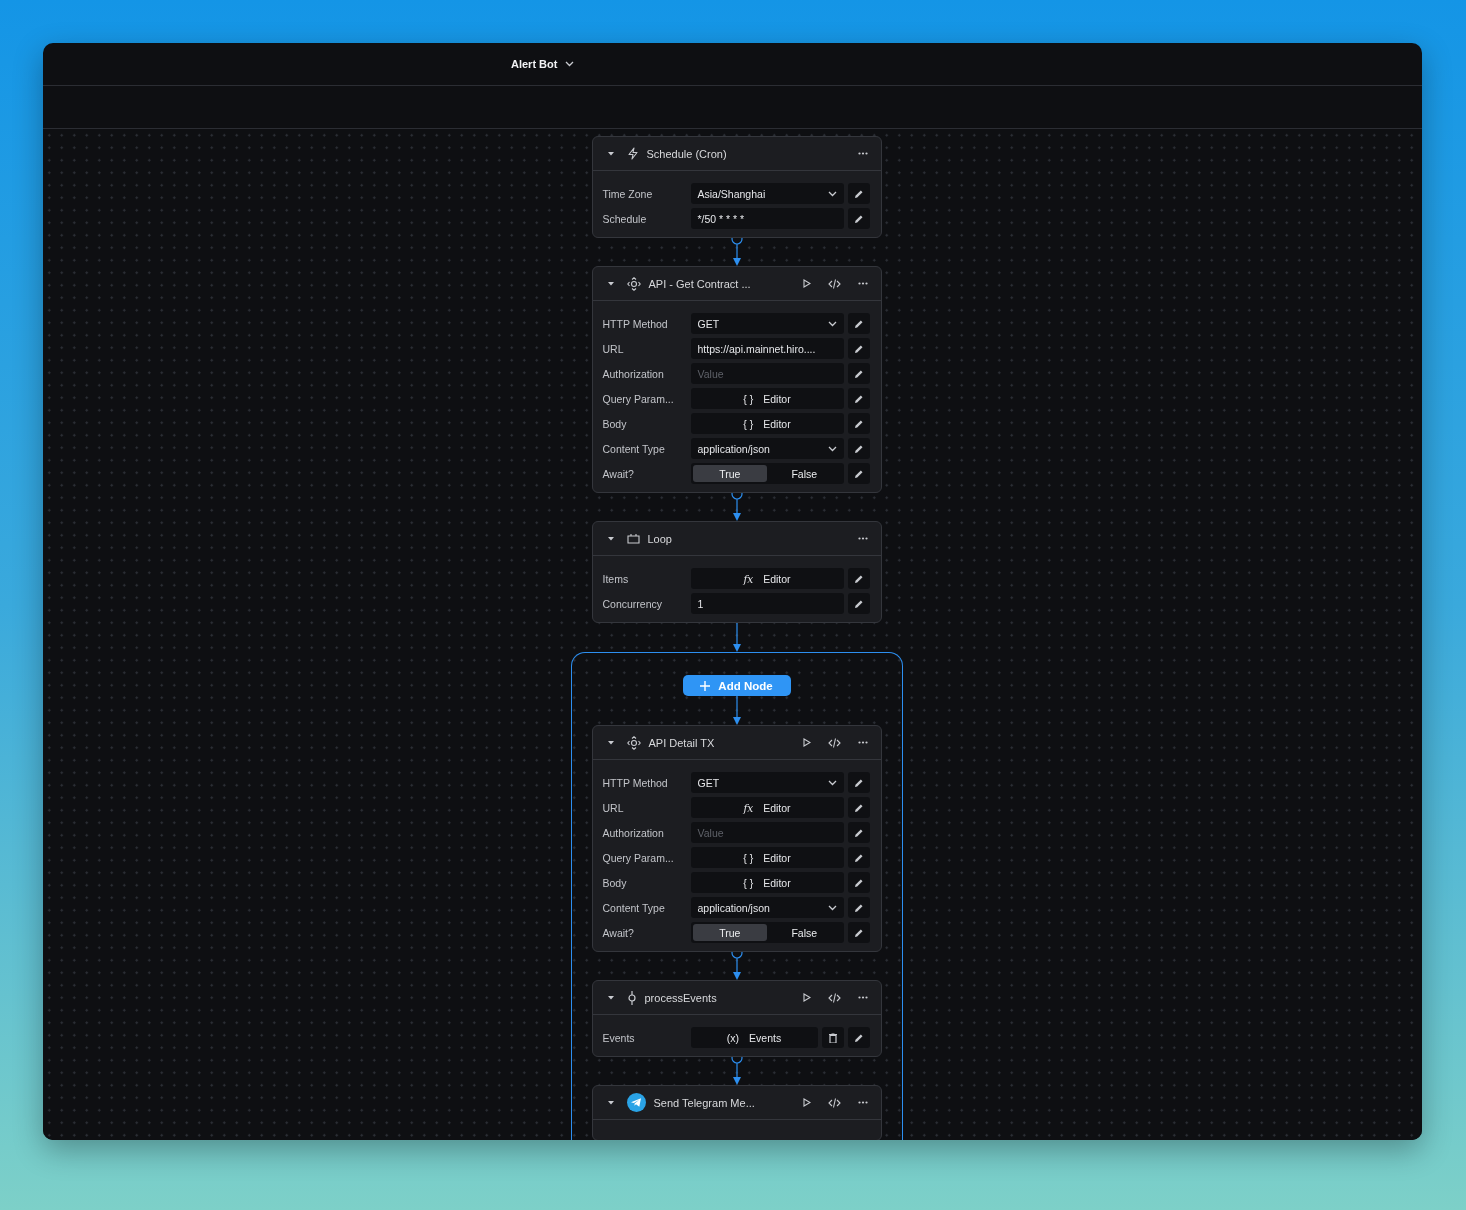 The width and height of the screenshot is (1466, 1210). What do you see at coordinates (681, 997) in the screenshot?
I see `node-title: processEvents` at bounding box center [681, 997].